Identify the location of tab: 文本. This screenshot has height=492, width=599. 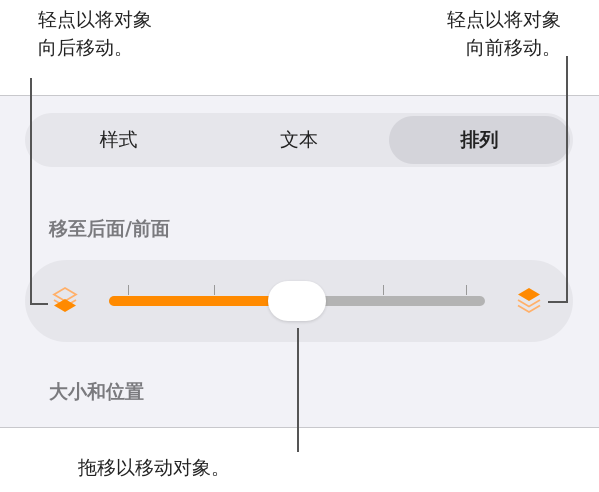
(299, 140).